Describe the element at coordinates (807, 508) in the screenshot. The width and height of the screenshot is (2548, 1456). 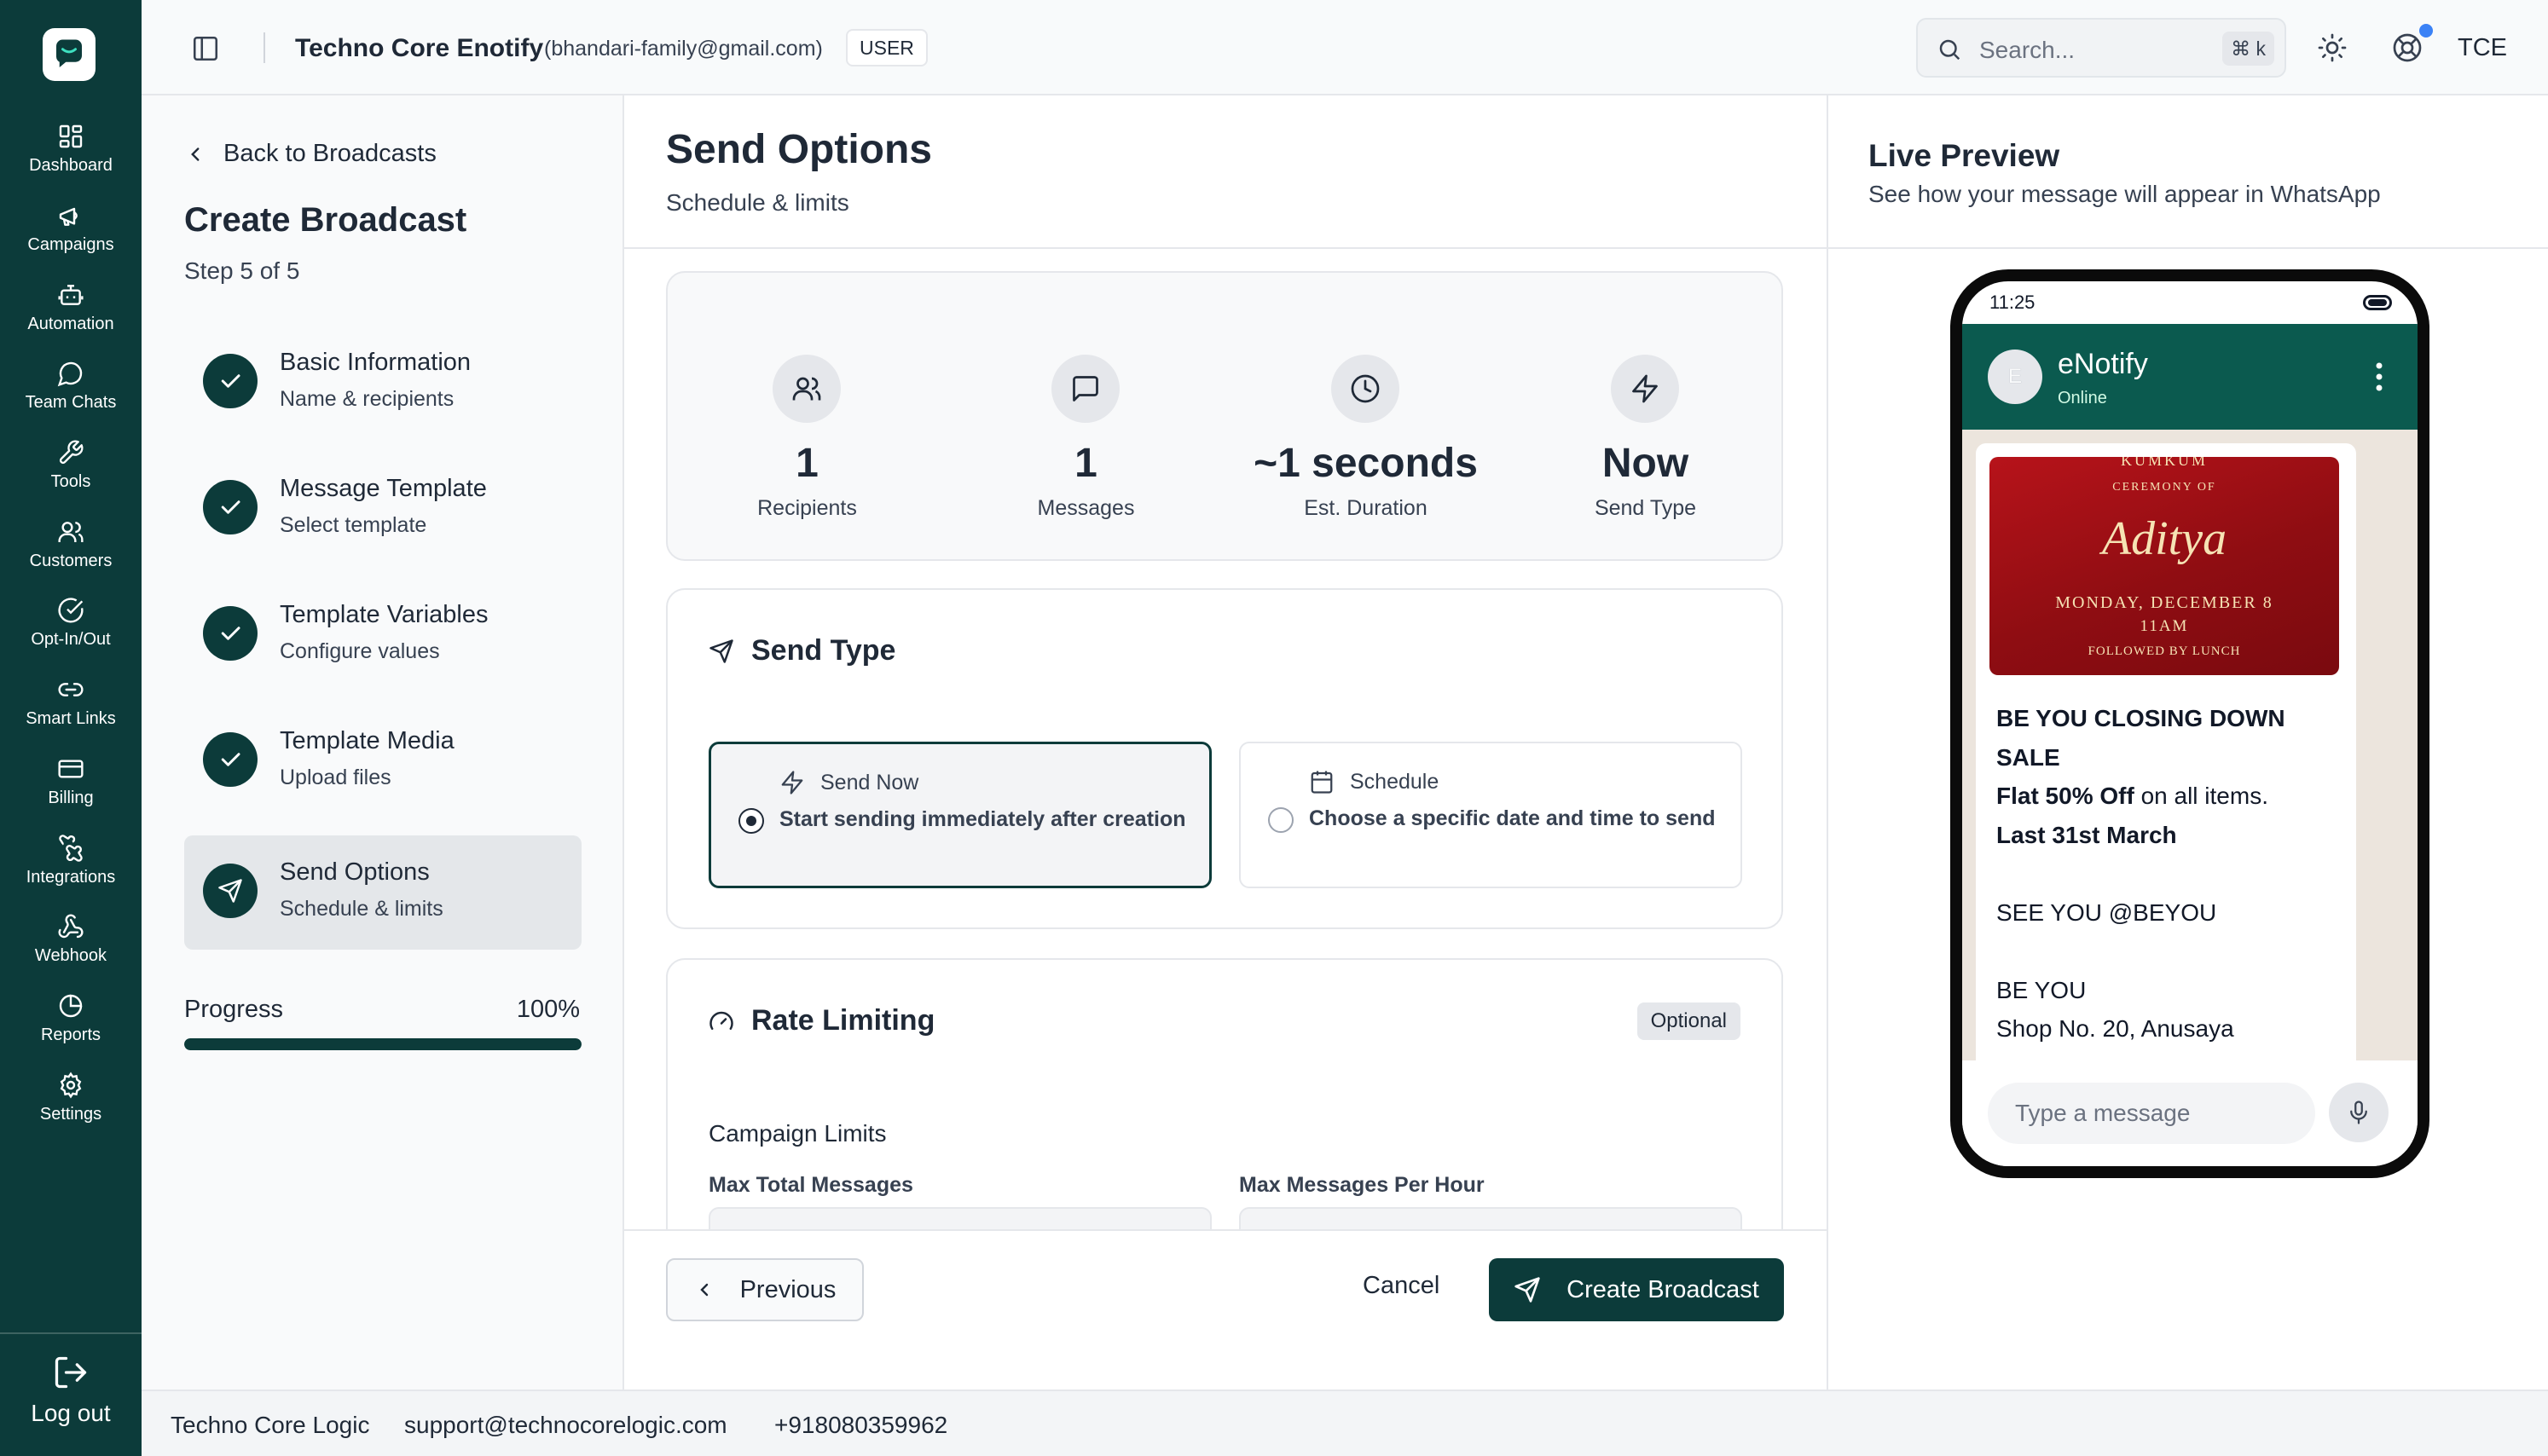
I see `stat-label: Recipients` at that location.